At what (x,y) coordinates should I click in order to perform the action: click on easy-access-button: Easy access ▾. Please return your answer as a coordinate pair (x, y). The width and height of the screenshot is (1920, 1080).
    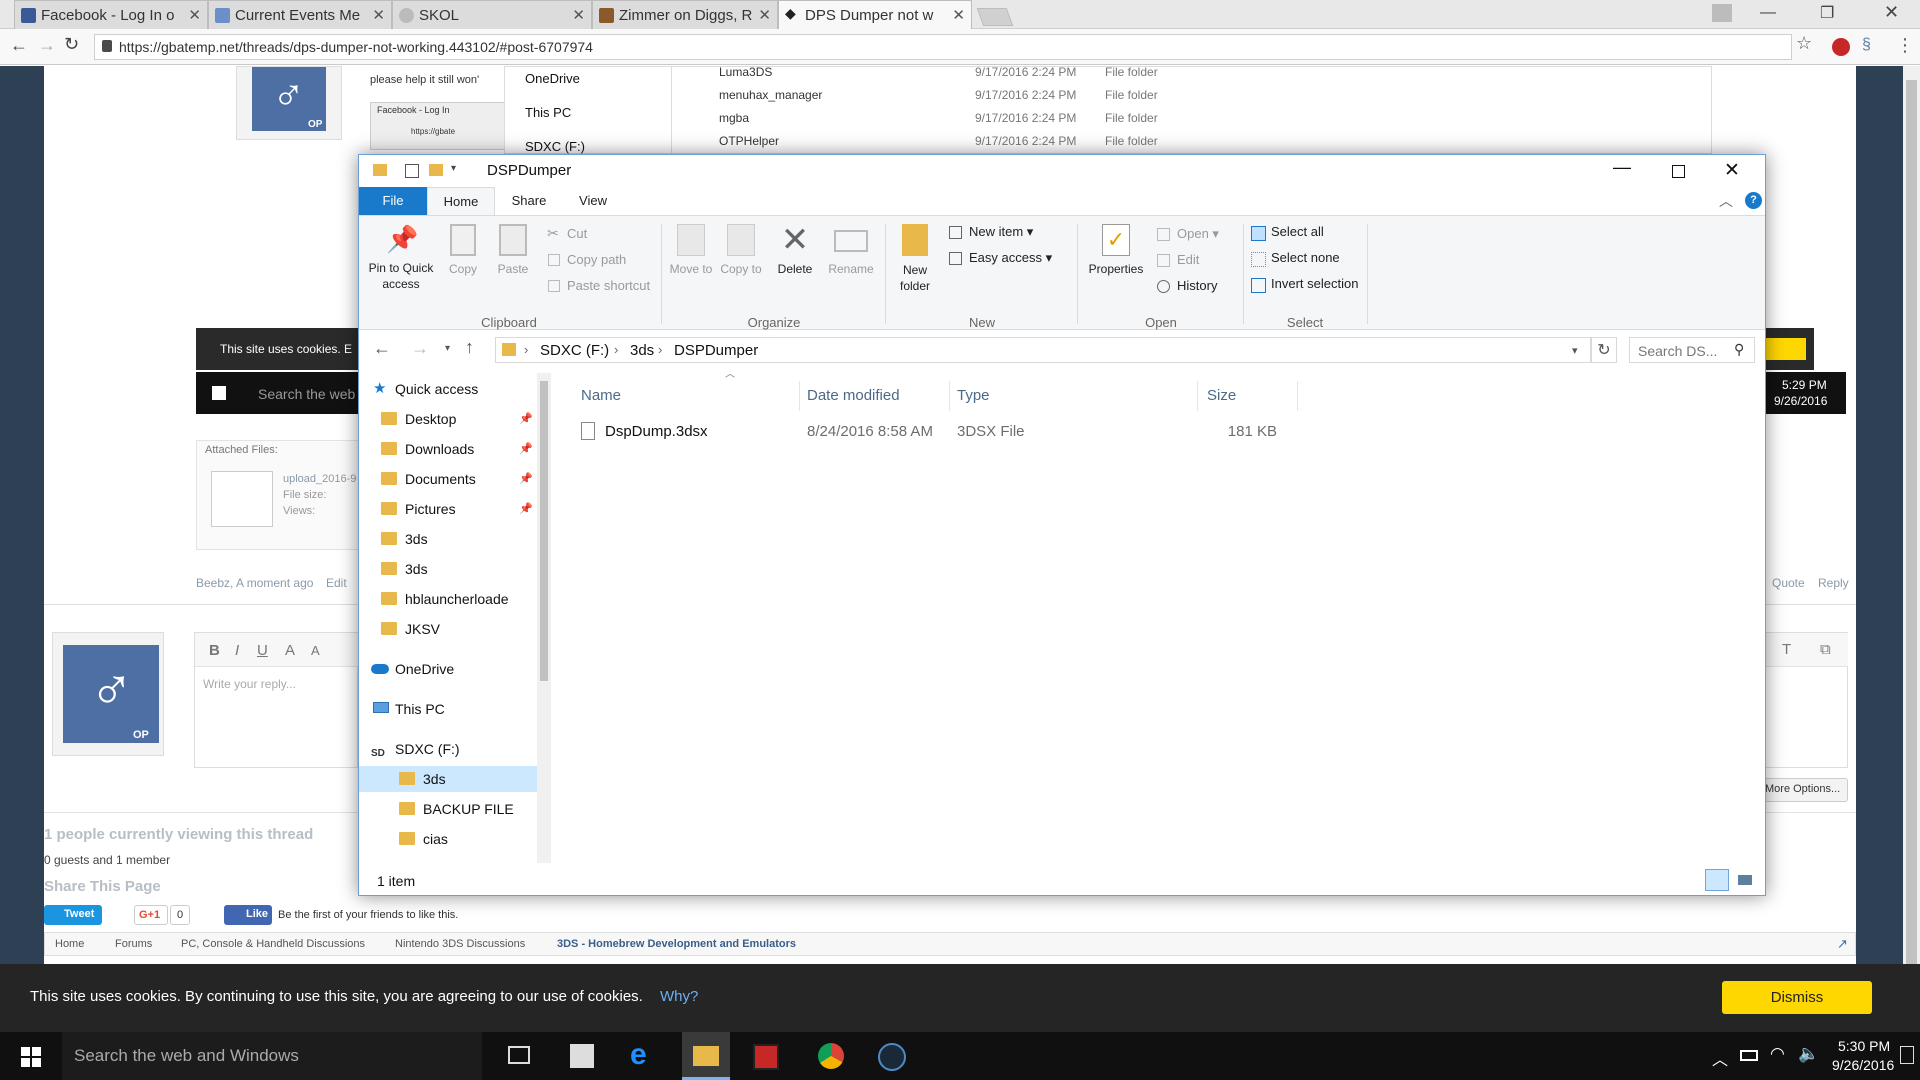
    Looking at the image, I should click on (999, 258).